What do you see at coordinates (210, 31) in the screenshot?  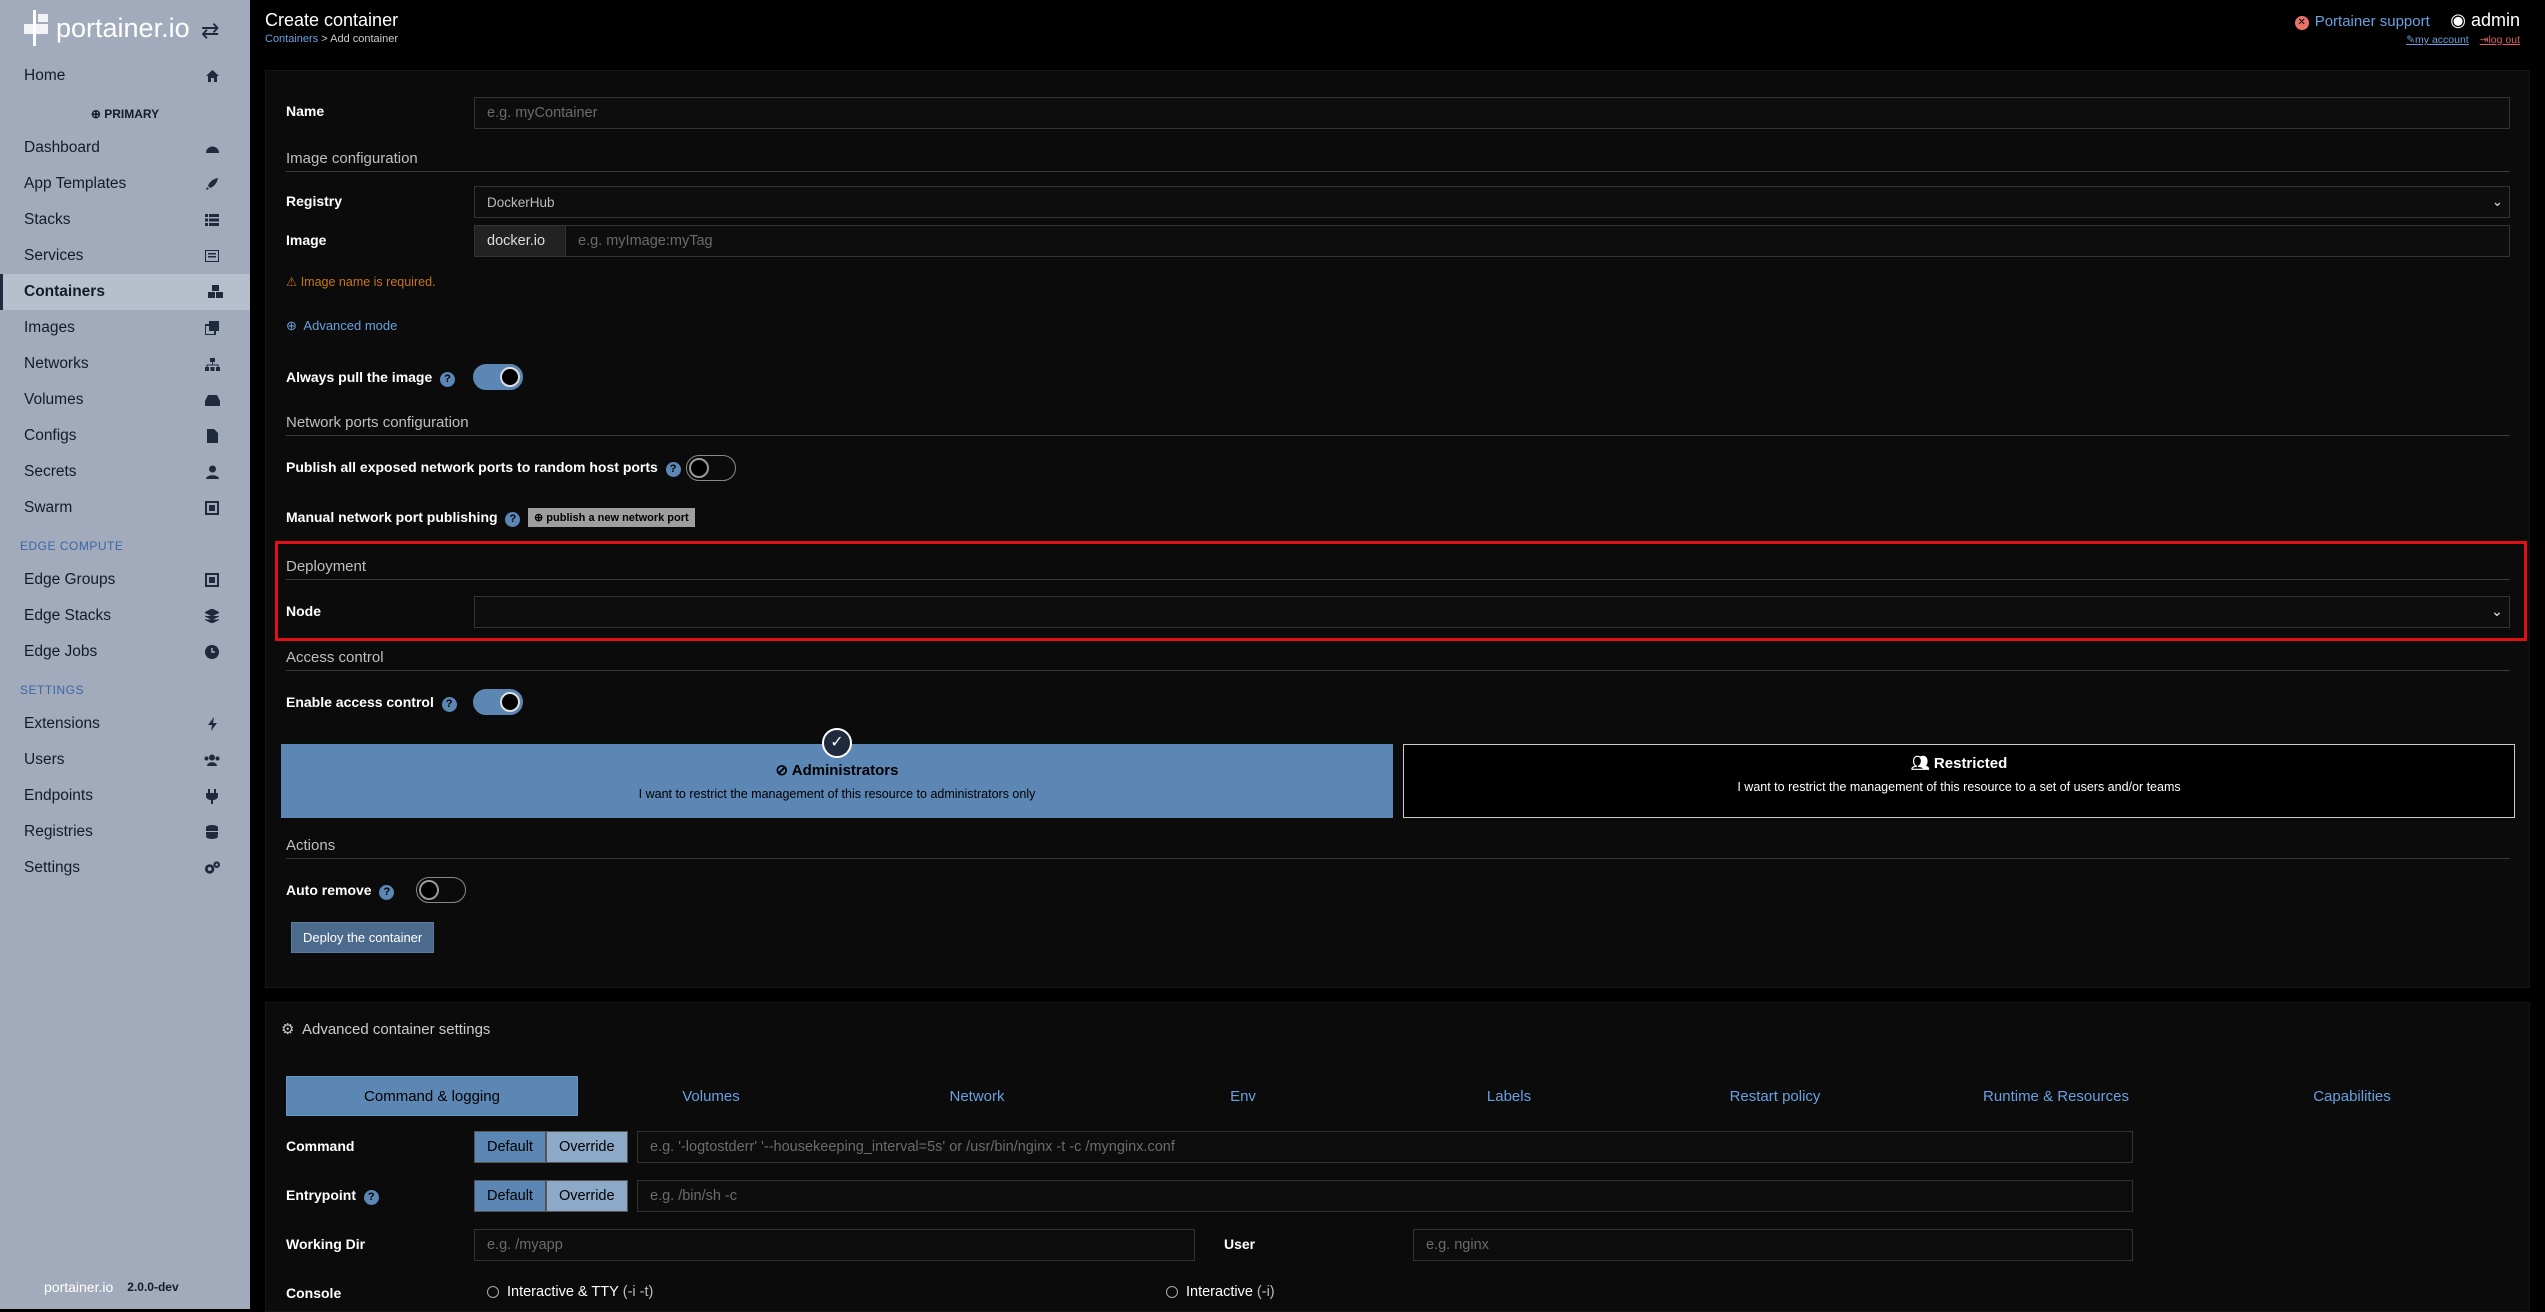 I see `exchange-icon: ⇄` at bounding box center [210, 31].